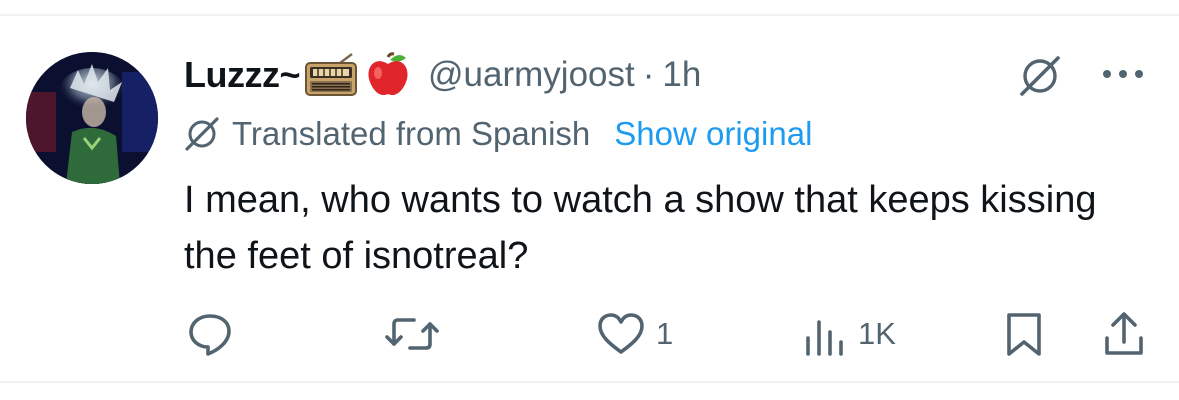  I want to click on grok-icon, so click(1040, 76).